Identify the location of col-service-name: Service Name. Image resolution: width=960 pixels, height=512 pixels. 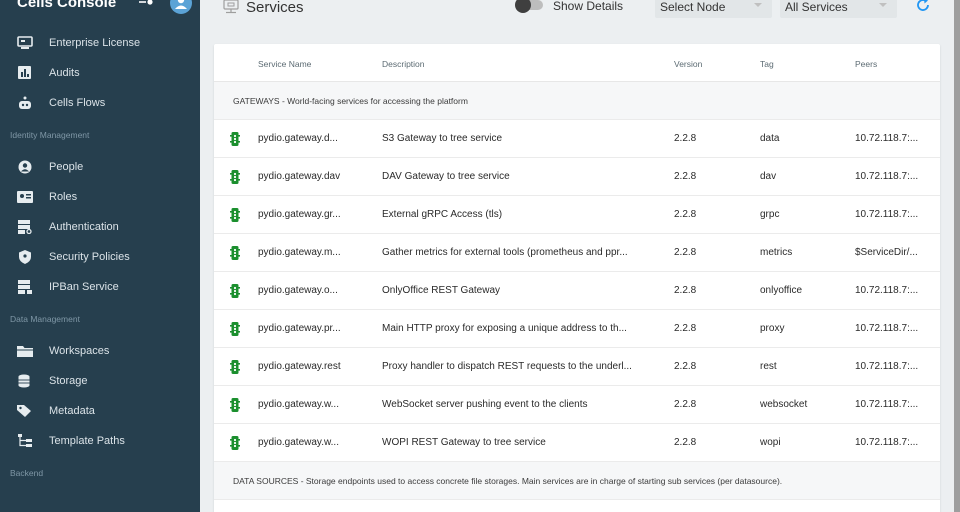
(284, 64).